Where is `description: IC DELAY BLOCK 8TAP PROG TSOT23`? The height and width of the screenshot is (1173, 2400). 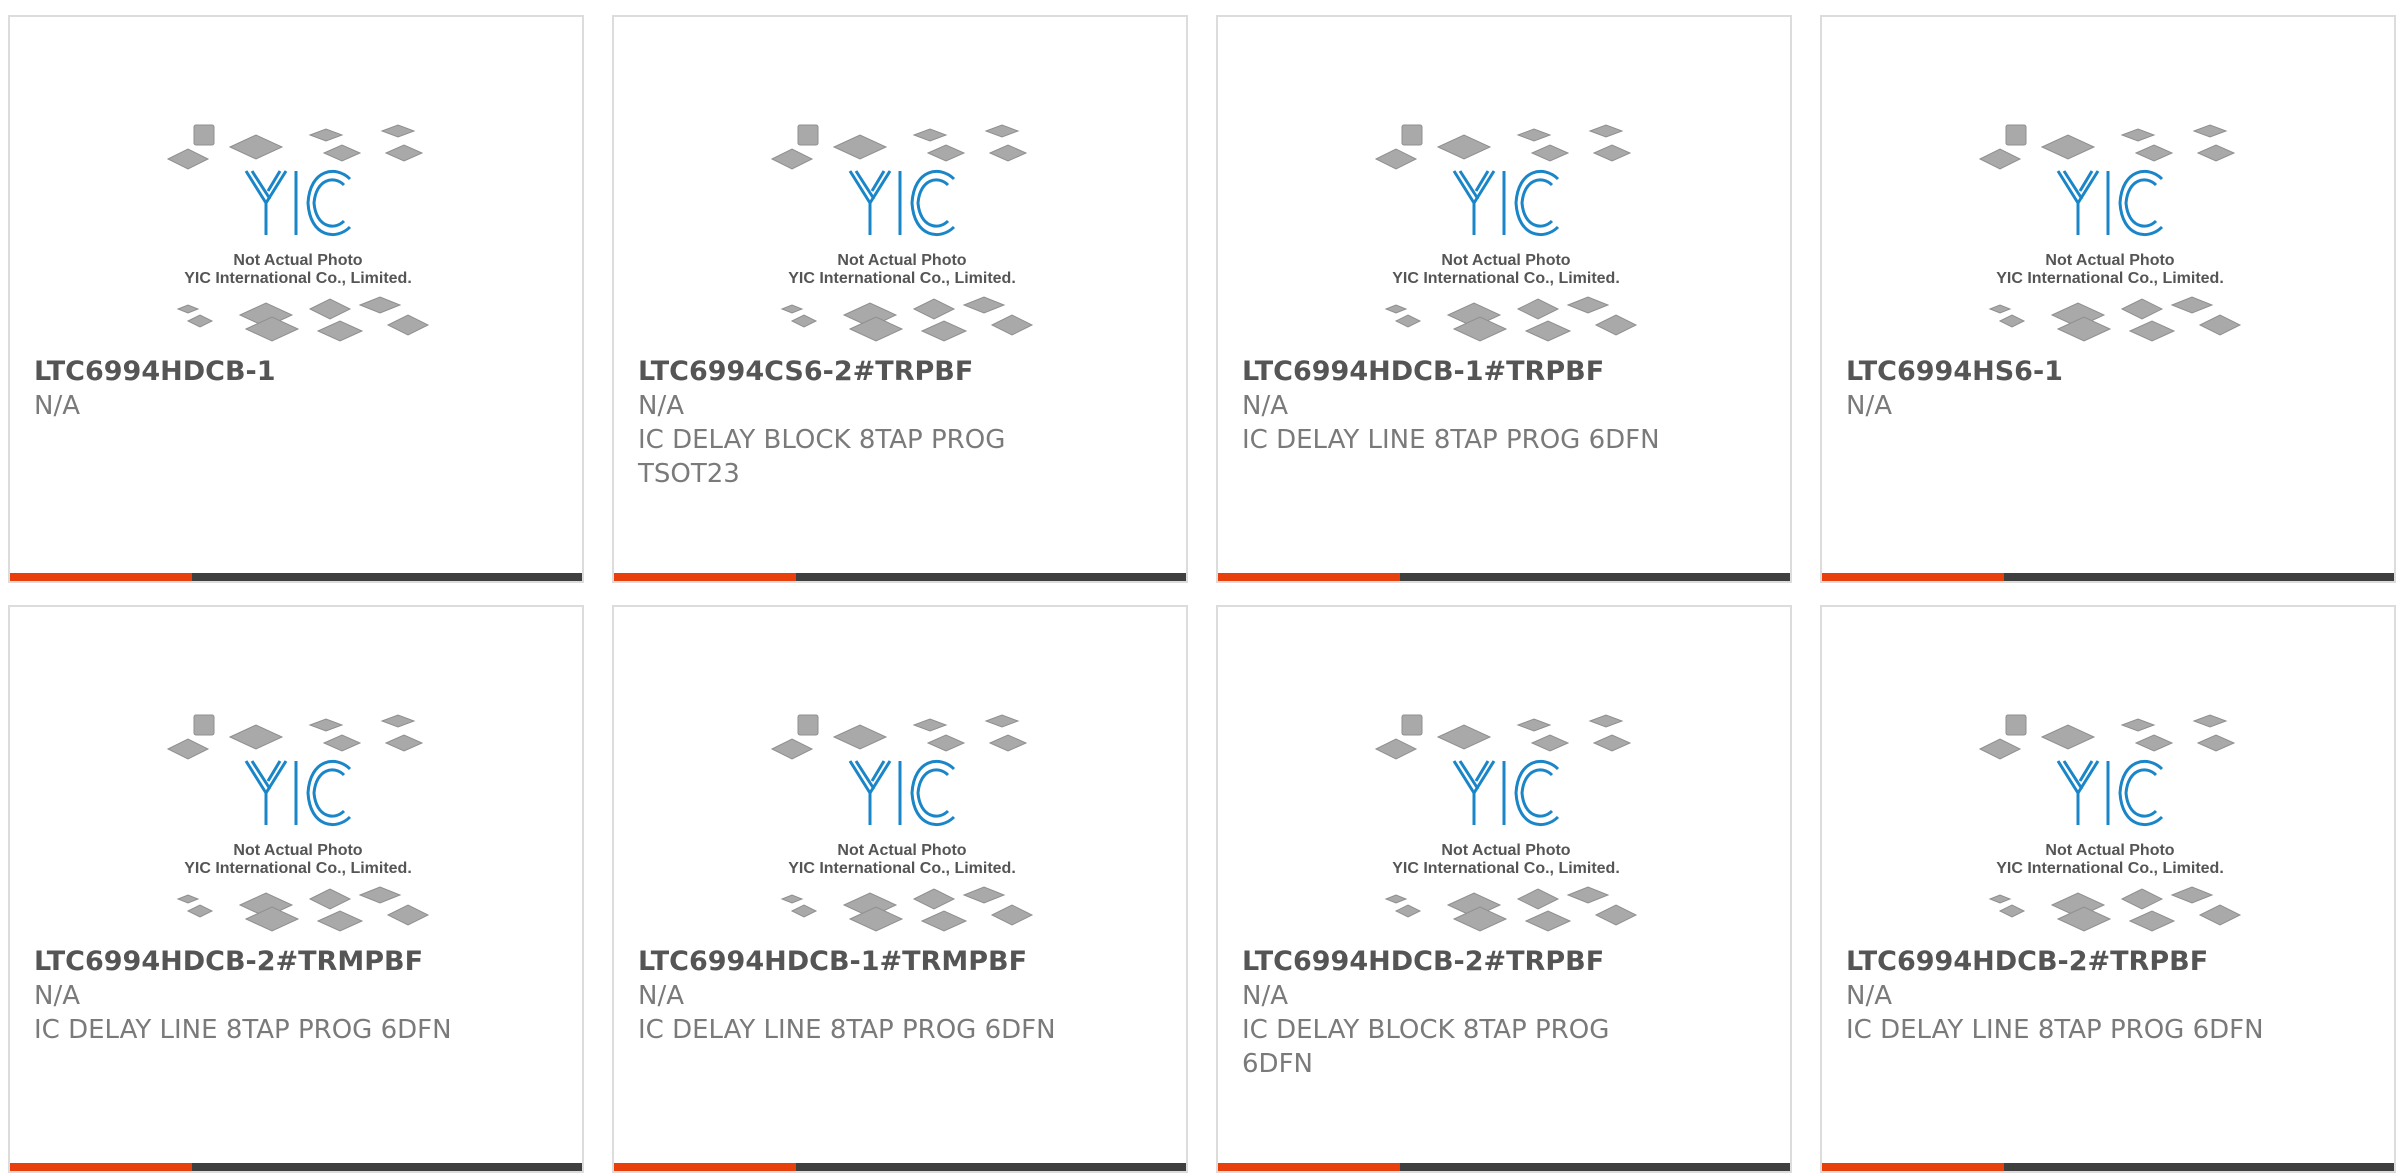 description: IC DELAY BLOCK 8TAP PROG TSOT23 is located at coordinates (822, 457).